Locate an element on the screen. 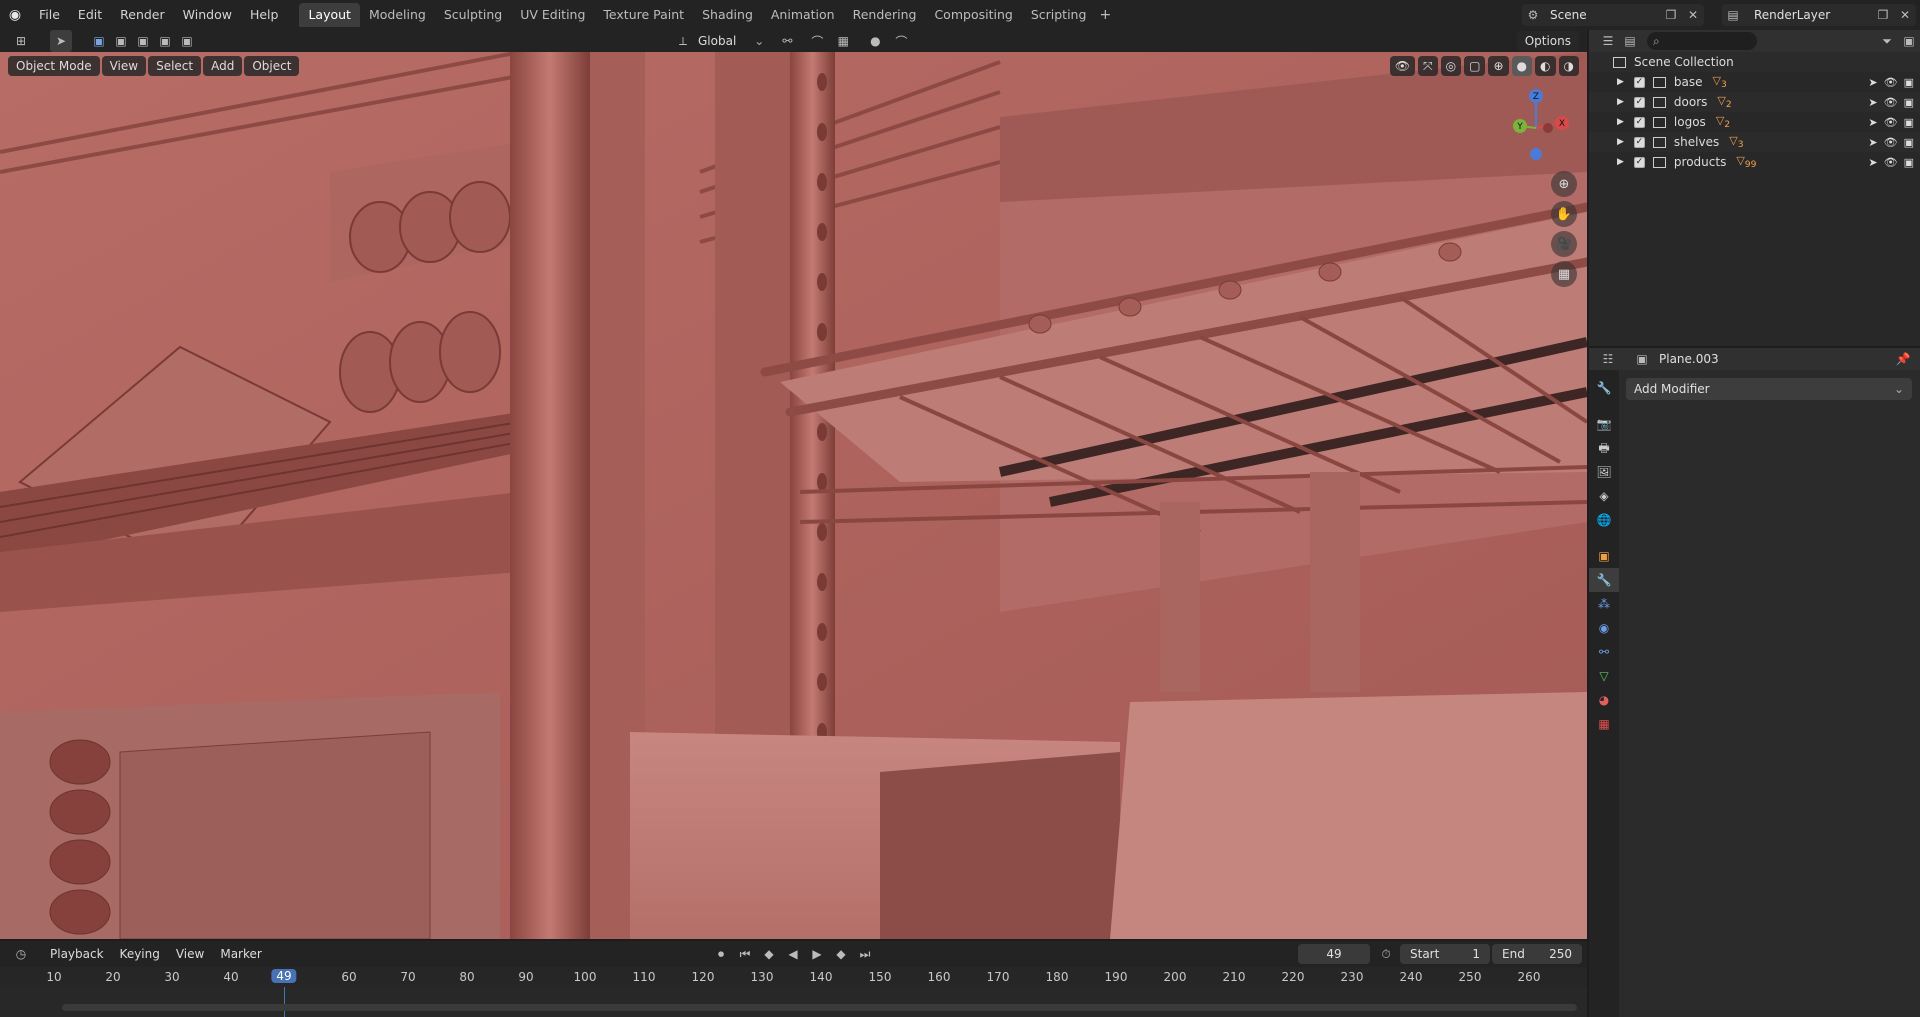 The height and width of the screenshot is (1017, 1920). material-shading-icon: ◐ is located at coordinates (1545, 66).